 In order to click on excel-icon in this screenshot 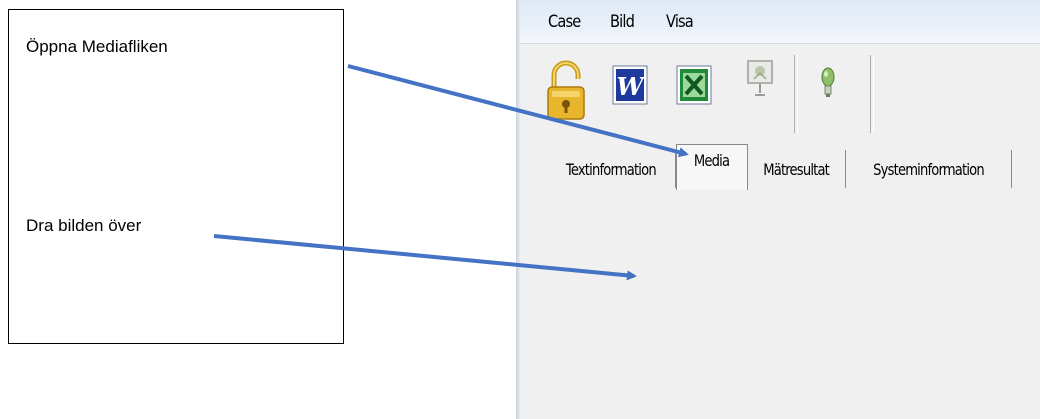, I will do `click(694, 85)`.